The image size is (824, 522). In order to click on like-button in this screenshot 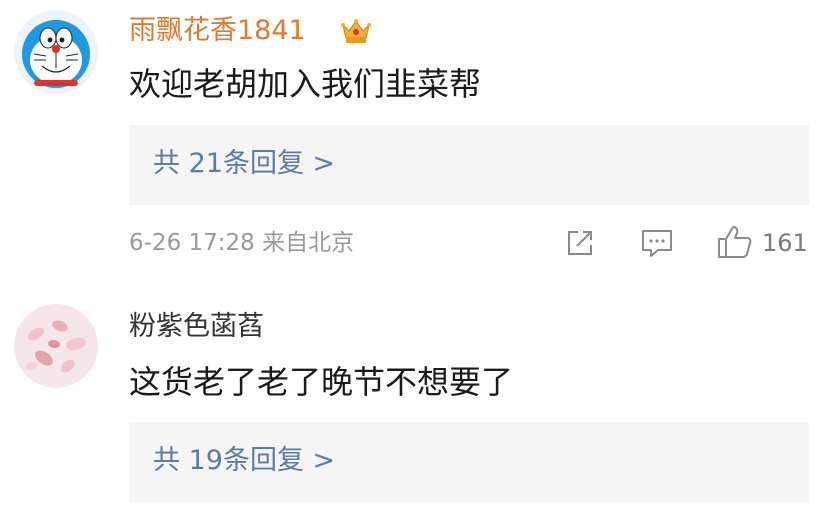, I will do `click(735, 242)`.